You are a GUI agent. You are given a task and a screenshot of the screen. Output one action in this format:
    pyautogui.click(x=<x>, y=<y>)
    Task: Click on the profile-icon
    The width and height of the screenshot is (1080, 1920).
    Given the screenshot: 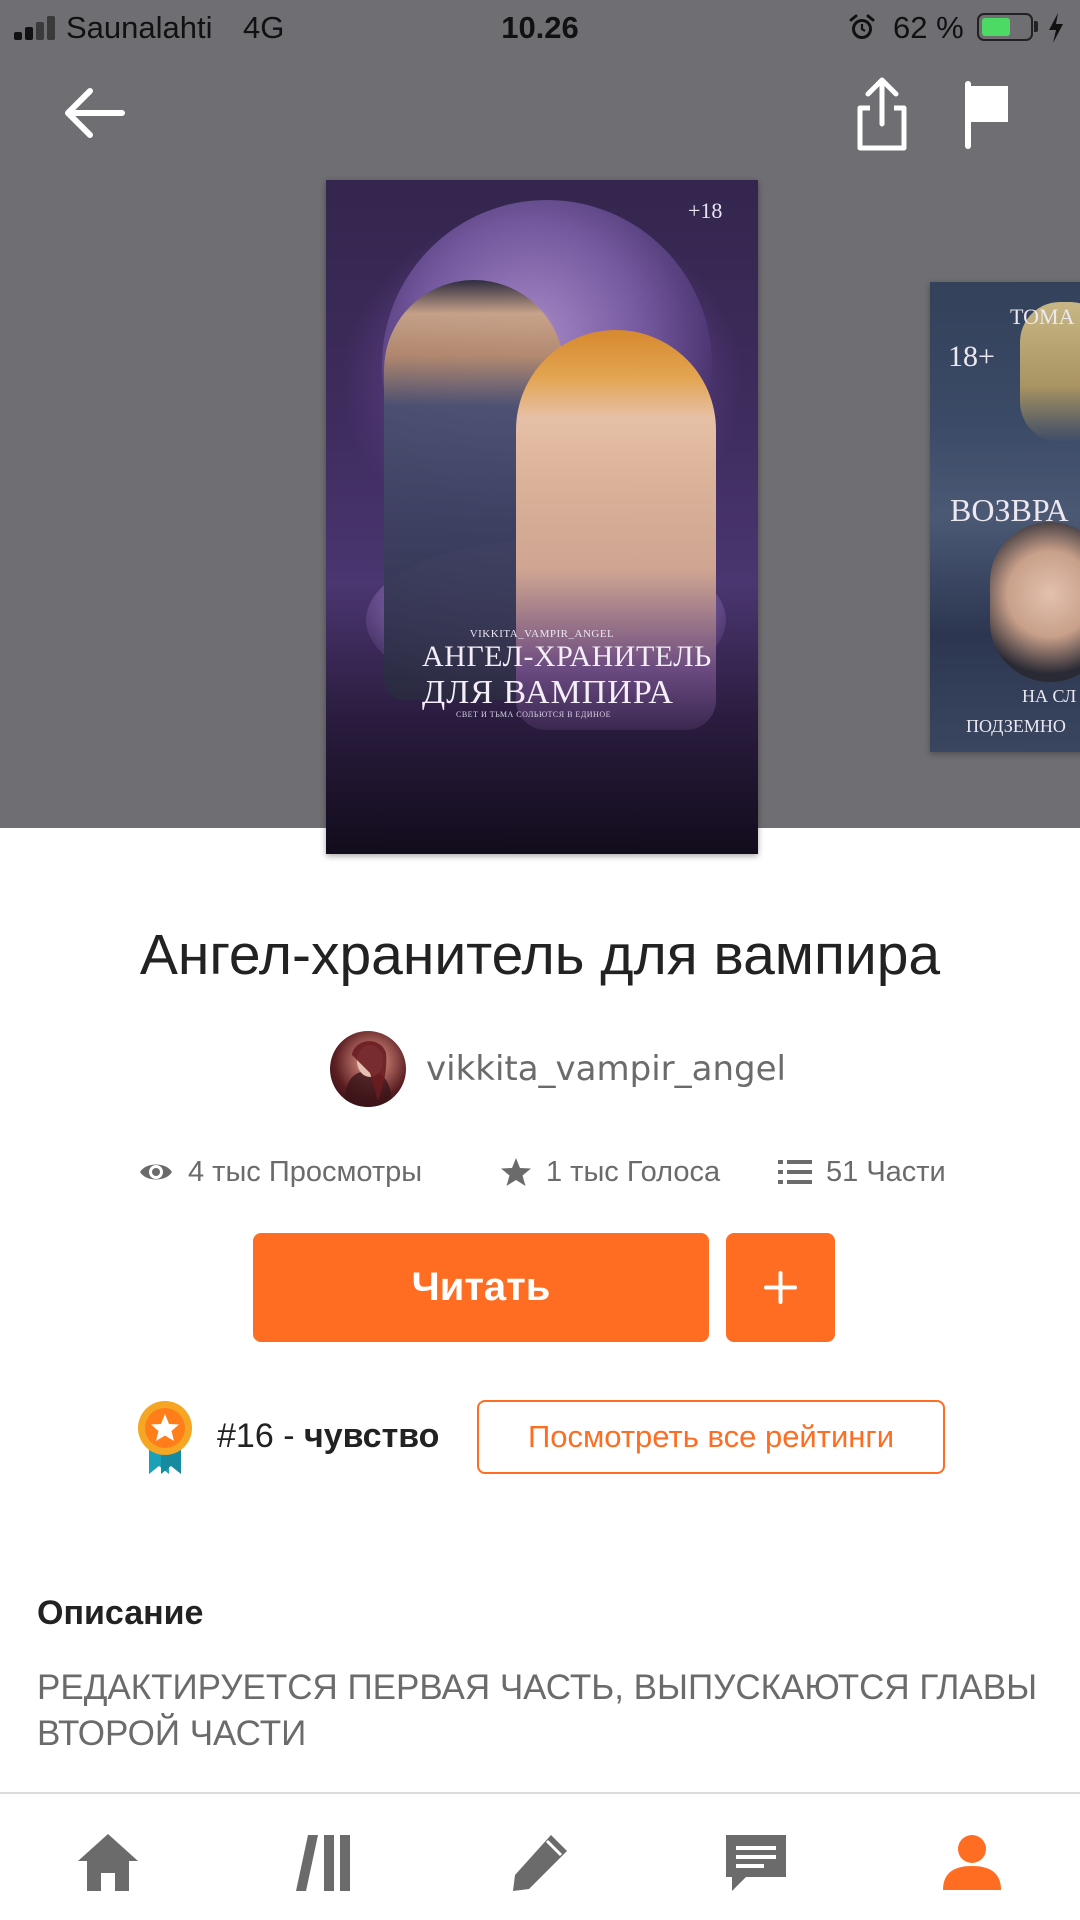 What is the action you would take?
    pyautogui.click(x=972, y=1862)
    